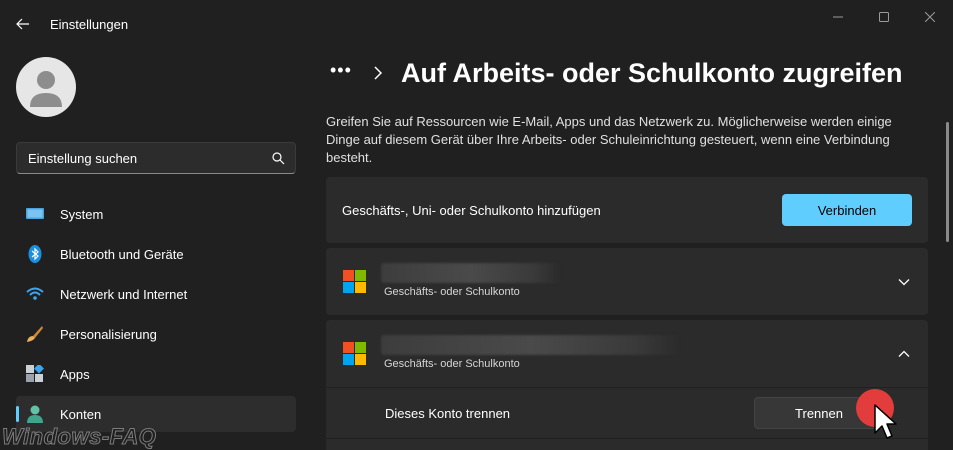 This screenshot has width=953, height=450. Describe the element at coordinates (17, 414) in the screenshot. I see `selection-indicator` at that location.